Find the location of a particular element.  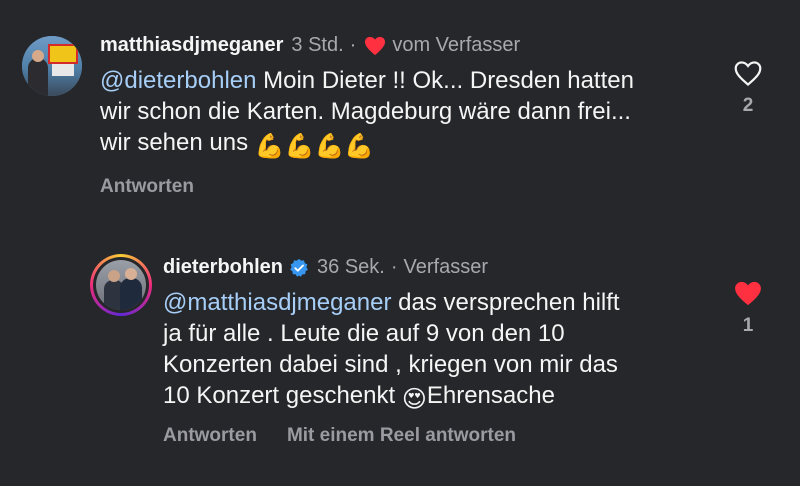

comment-actions: Antworten Mit einem Reel antworten is located at coordinates (339, 436).